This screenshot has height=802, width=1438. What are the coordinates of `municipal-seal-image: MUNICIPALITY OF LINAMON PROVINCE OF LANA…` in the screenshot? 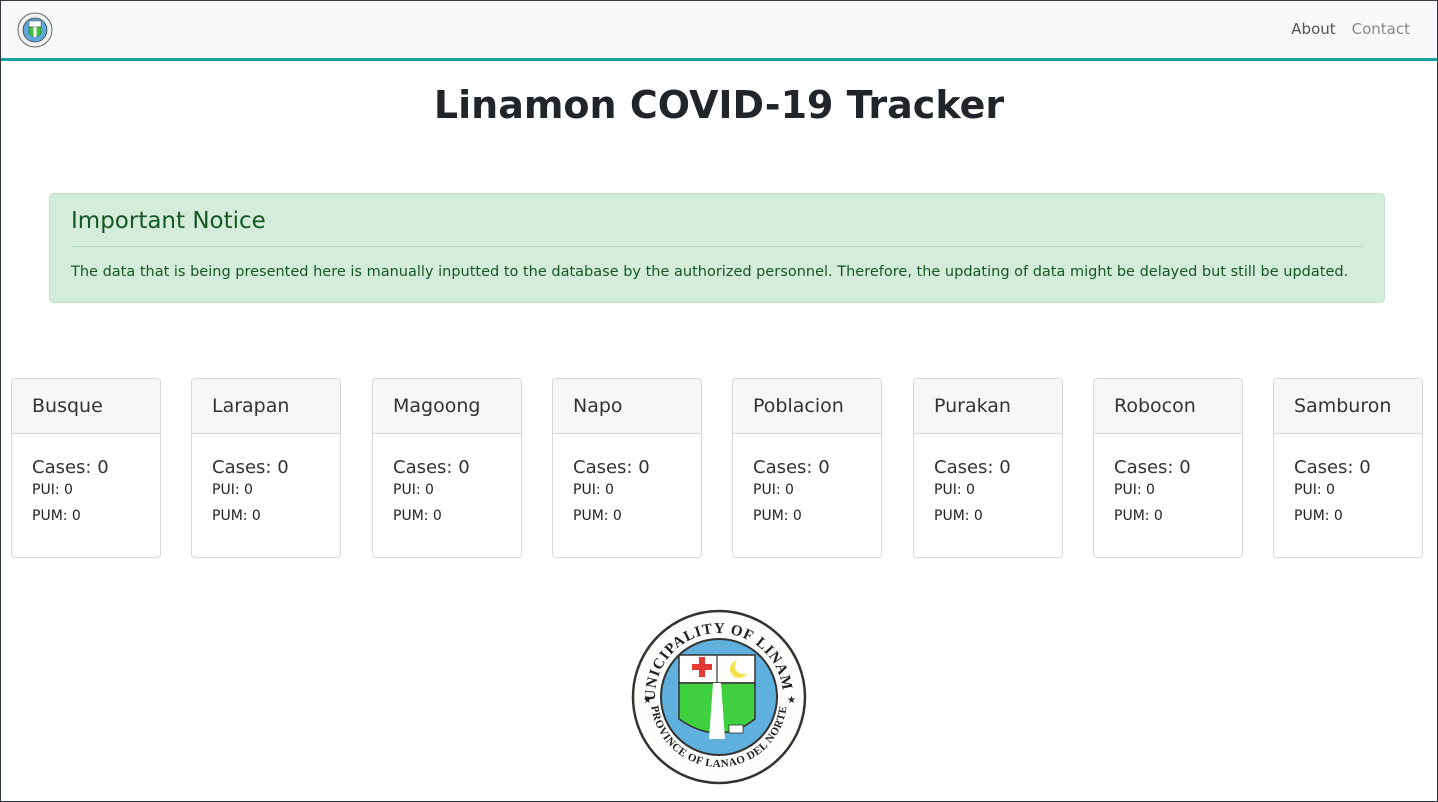 It's located at (715, 691).